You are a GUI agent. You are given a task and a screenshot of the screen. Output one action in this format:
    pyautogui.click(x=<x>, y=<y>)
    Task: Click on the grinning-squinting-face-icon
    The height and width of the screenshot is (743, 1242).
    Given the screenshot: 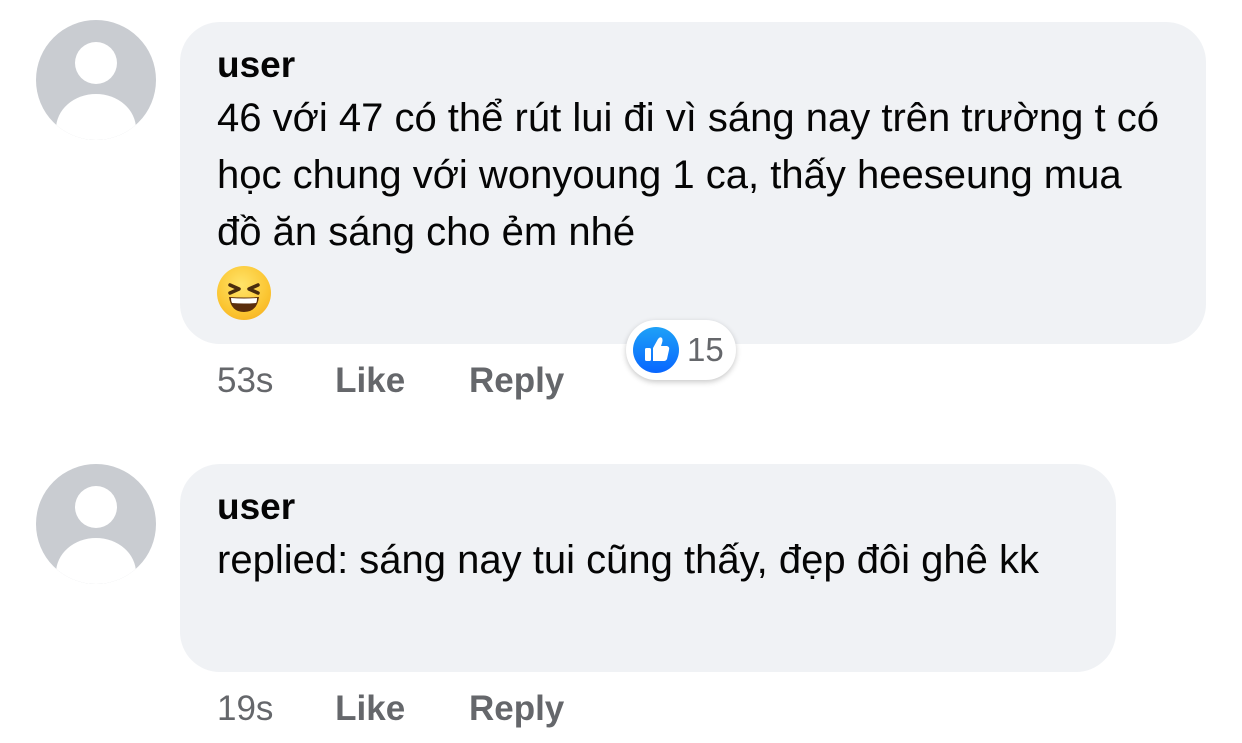 What is the action you would take?
    pyautogui.click(x=244, y=293)
    